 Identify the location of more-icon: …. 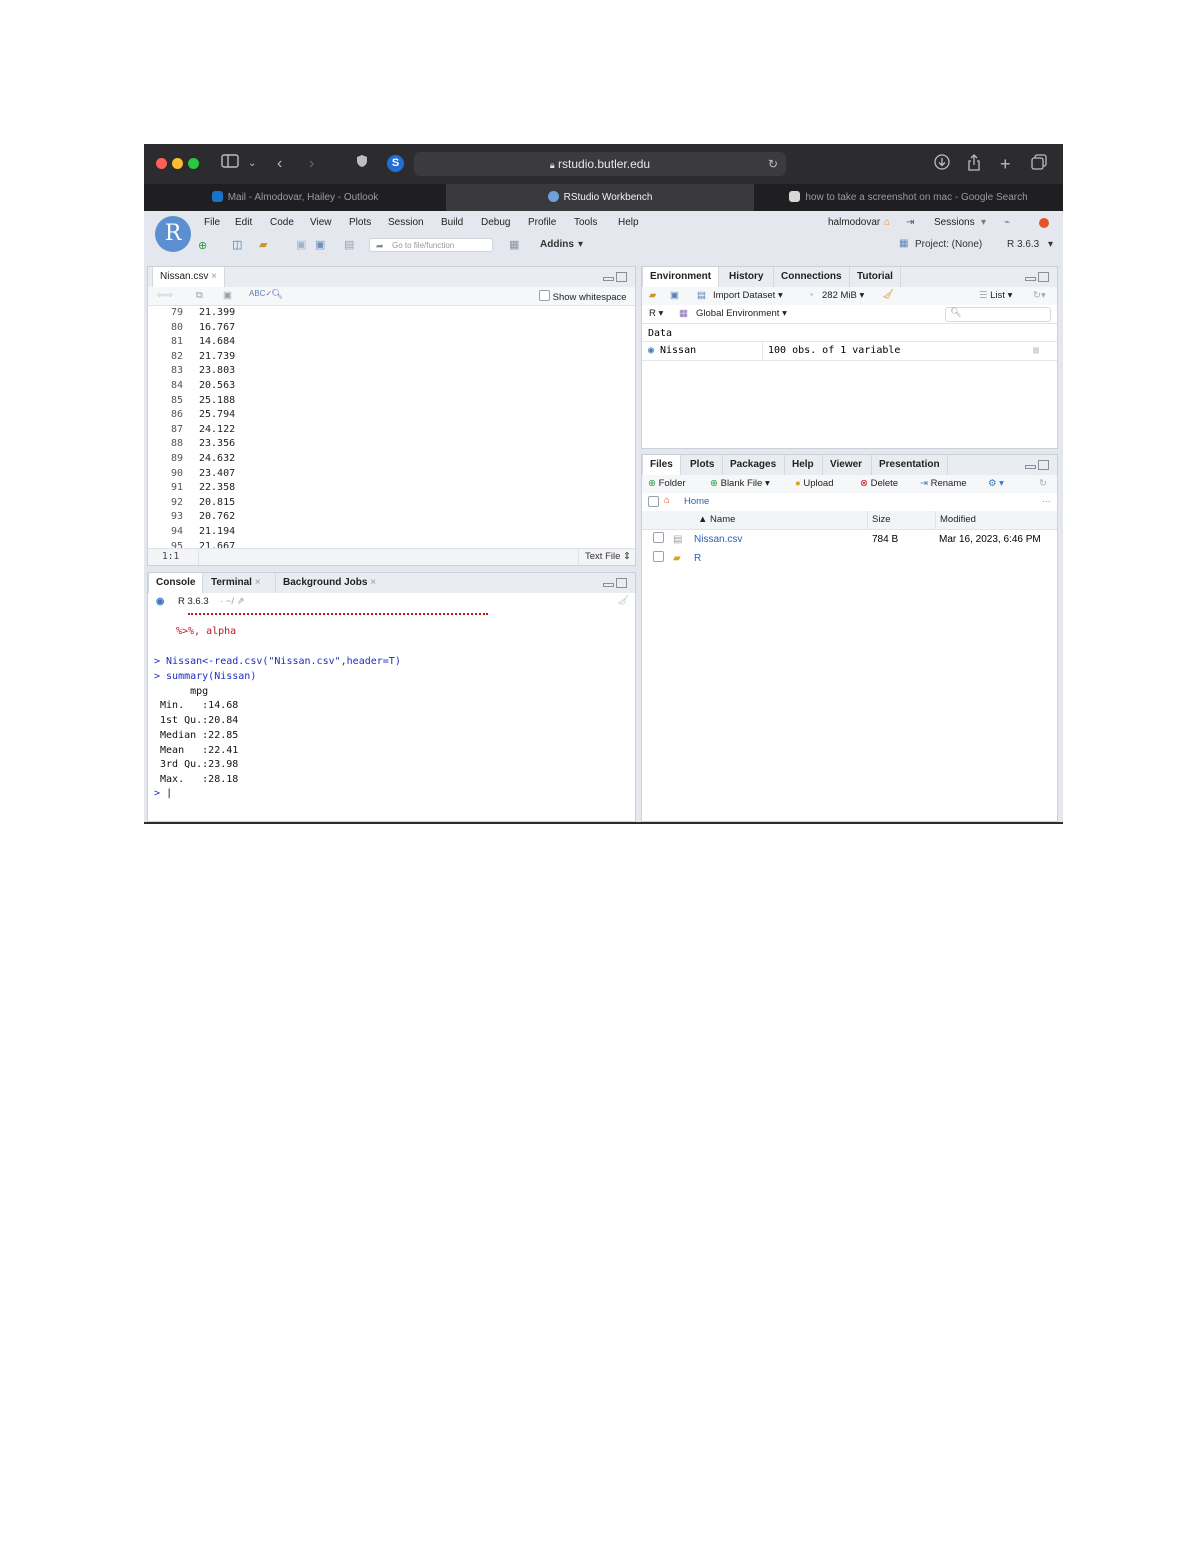
(1047, 499).